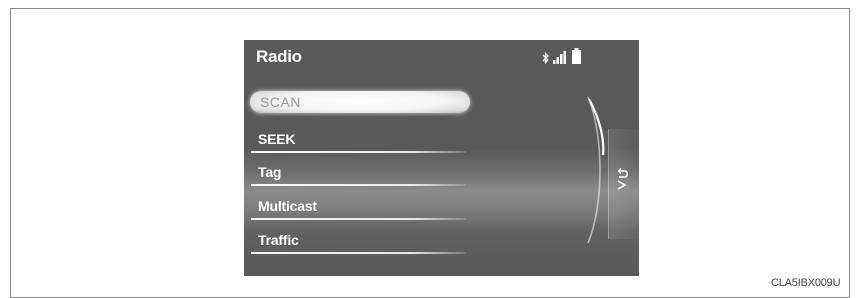 The height and width of the screenshot is (298, 860). I want to click on menu-item-multicast: Multicast, so click(358, 208).